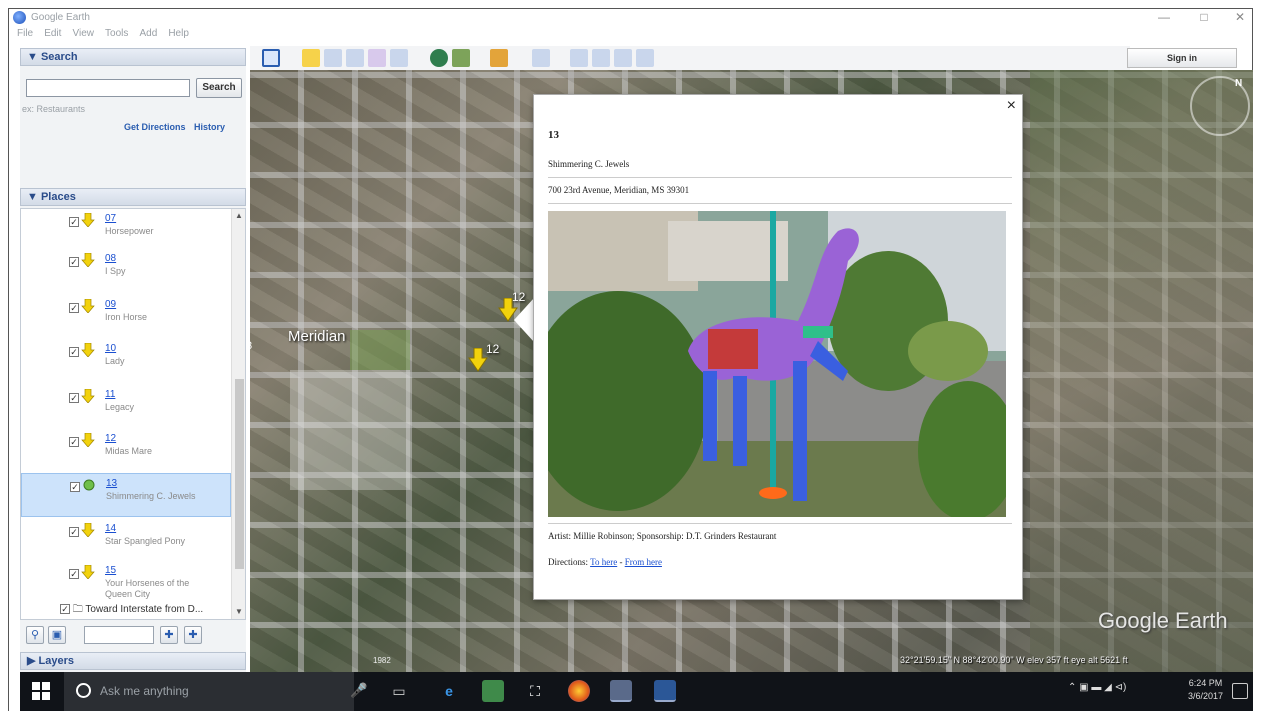 The height and width of the screenshot is (711, 1265). What do you see at coordinates (126, 541) in the screenshot?
I see `list-item: ✓ 14 Star Spangled Pony` at bounding box center [126, 541].